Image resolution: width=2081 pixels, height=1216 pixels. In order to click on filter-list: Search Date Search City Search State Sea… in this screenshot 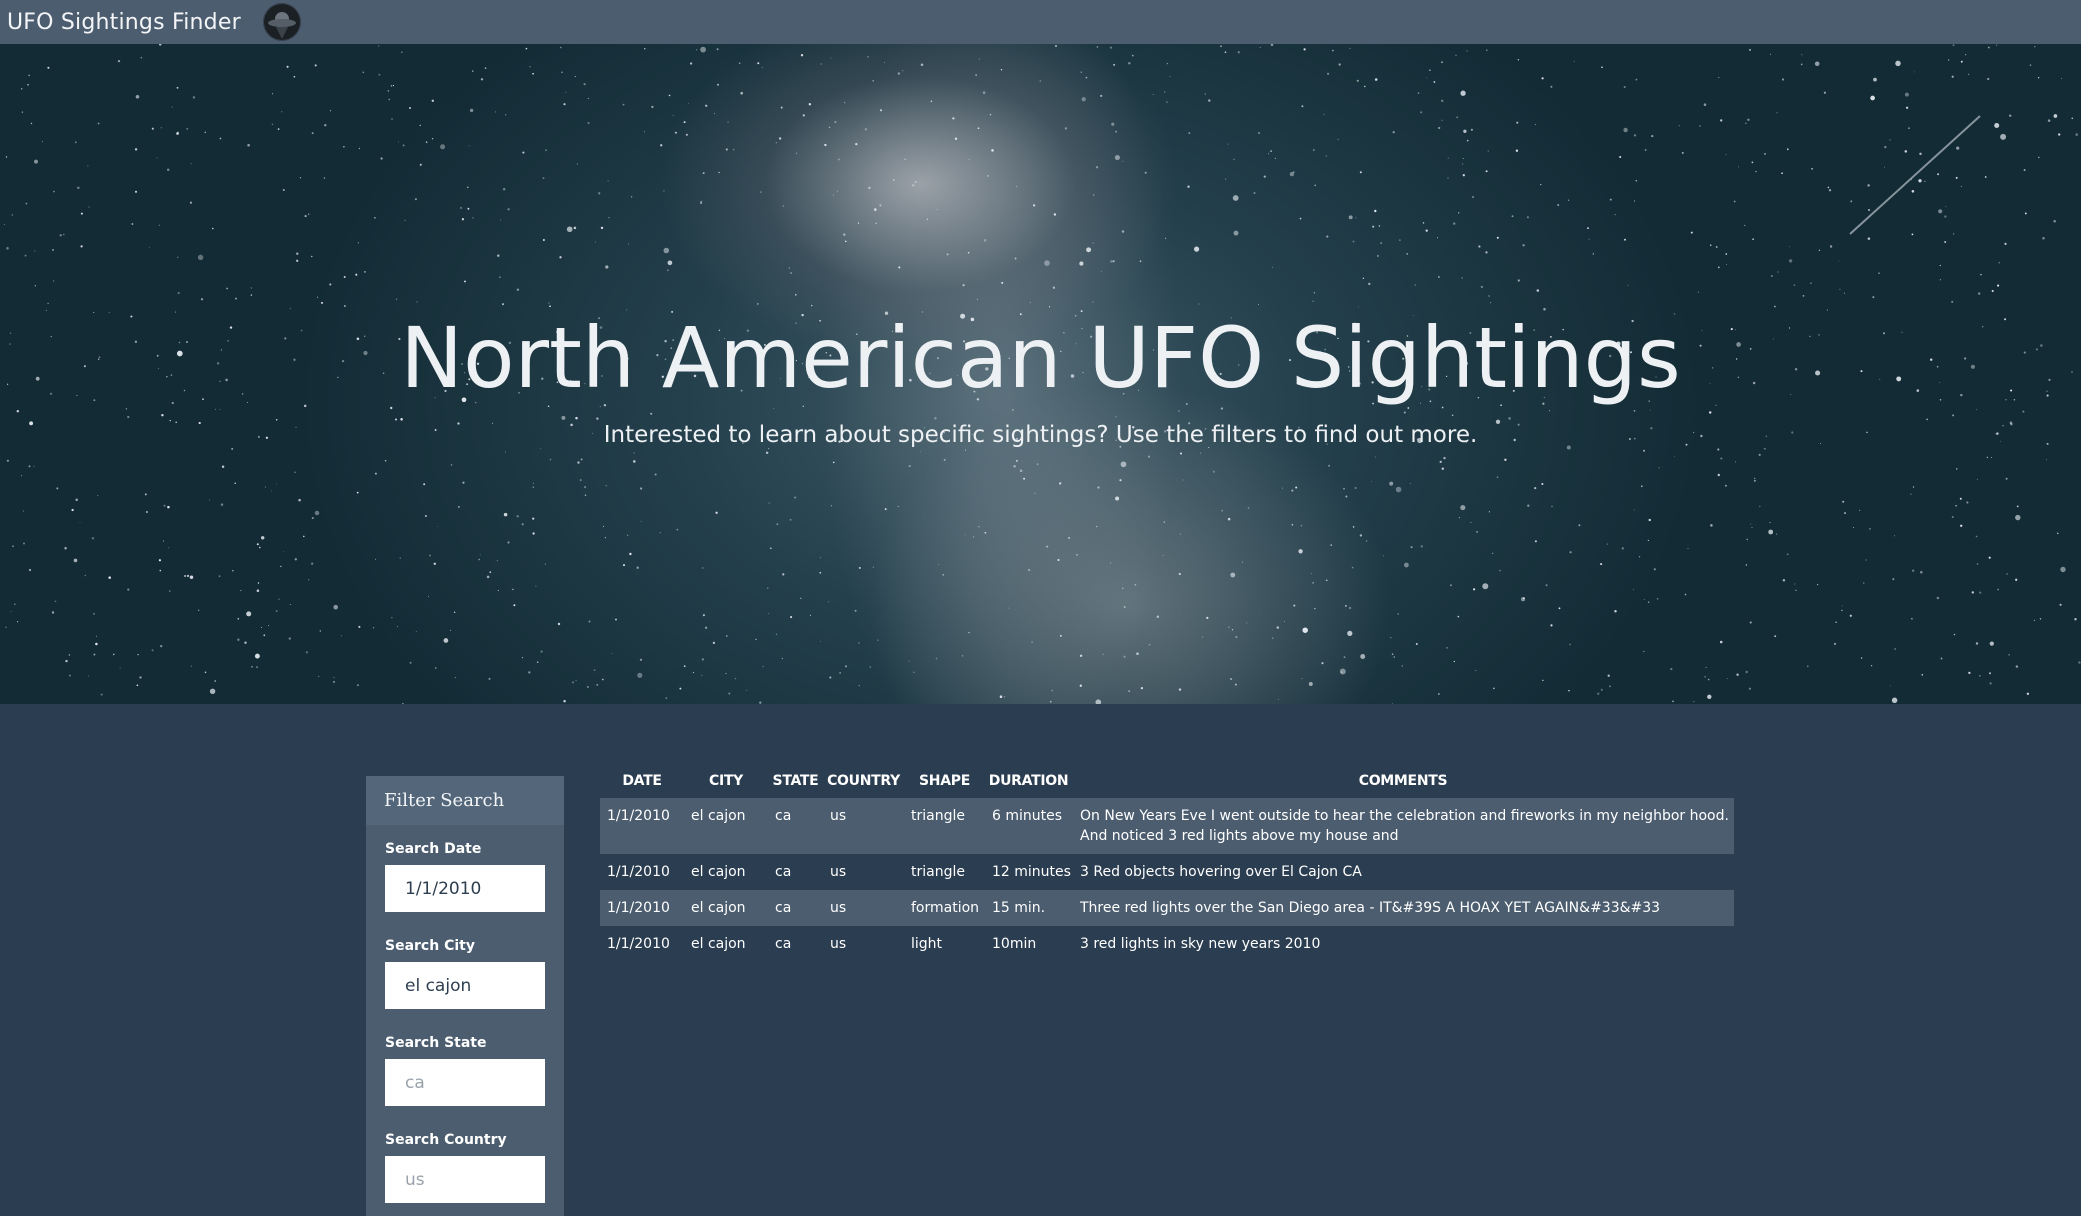, I will do `click(465, 1014)`.